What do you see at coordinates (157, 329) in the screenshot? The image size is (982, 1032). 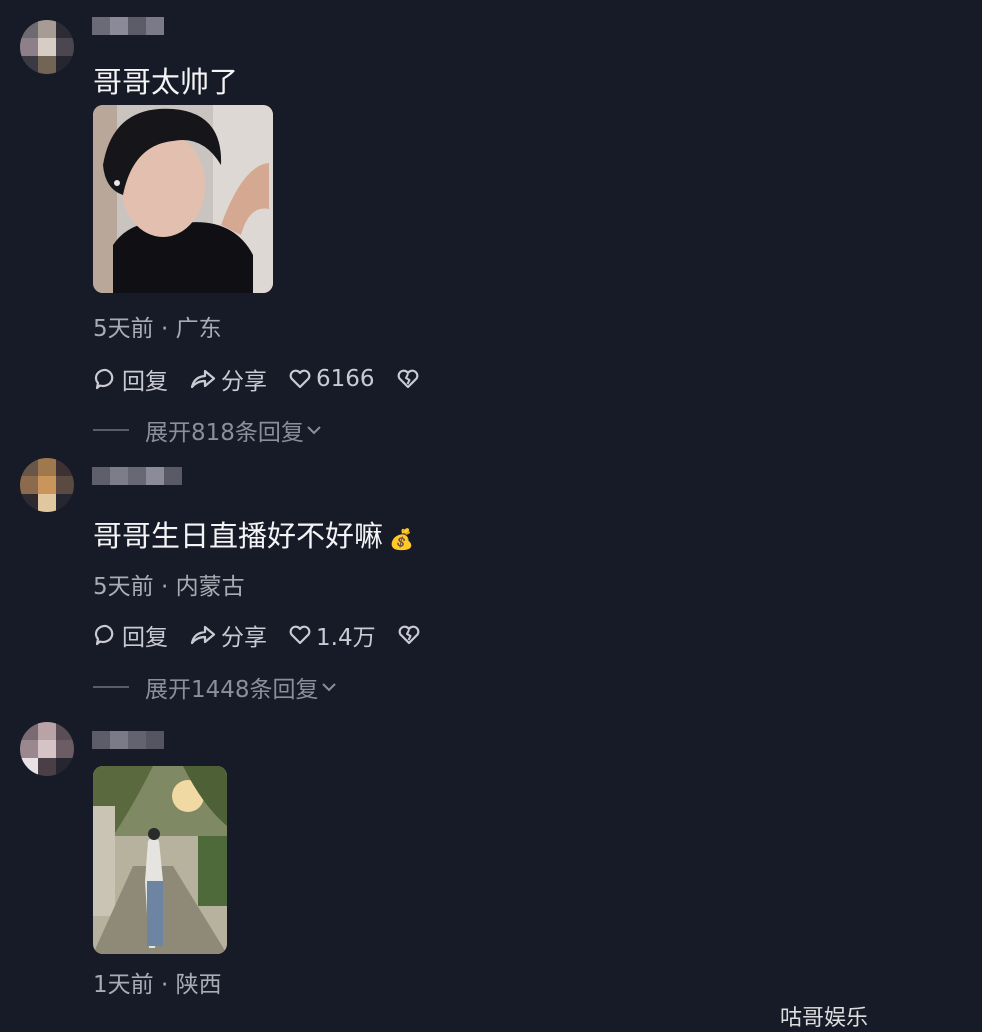 I see `comment-meta: 5天前 · 广东` at bounding box center [157, 329].